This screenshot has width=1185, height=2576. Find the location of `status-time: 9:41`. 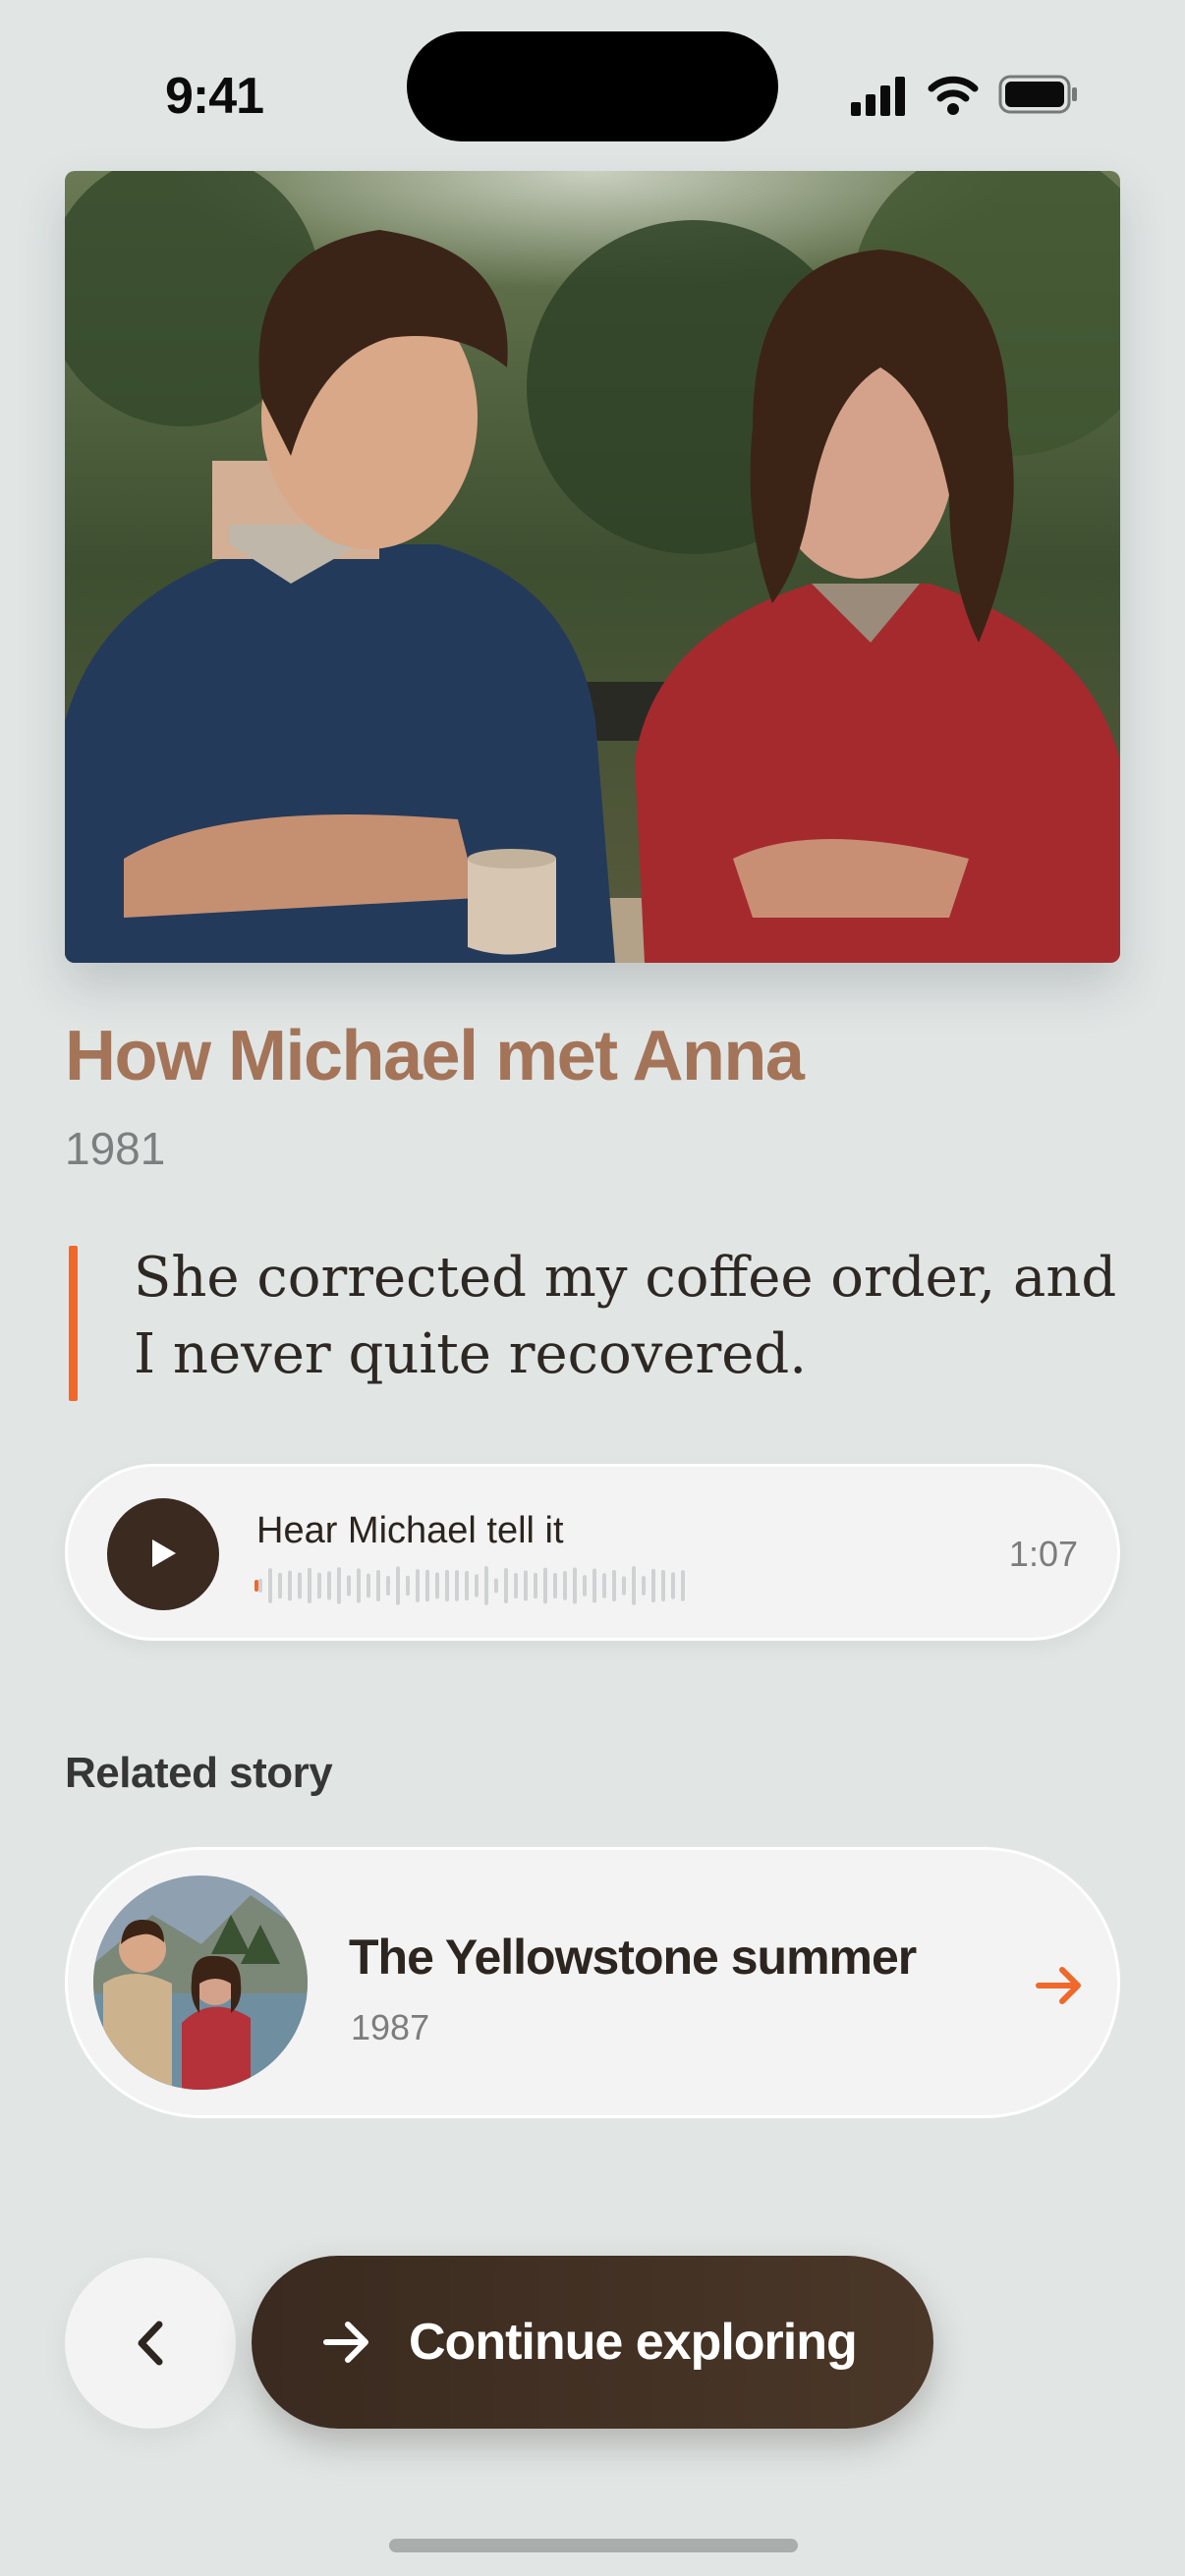

status-time: 9:41 is located at coordinates (215, 96).